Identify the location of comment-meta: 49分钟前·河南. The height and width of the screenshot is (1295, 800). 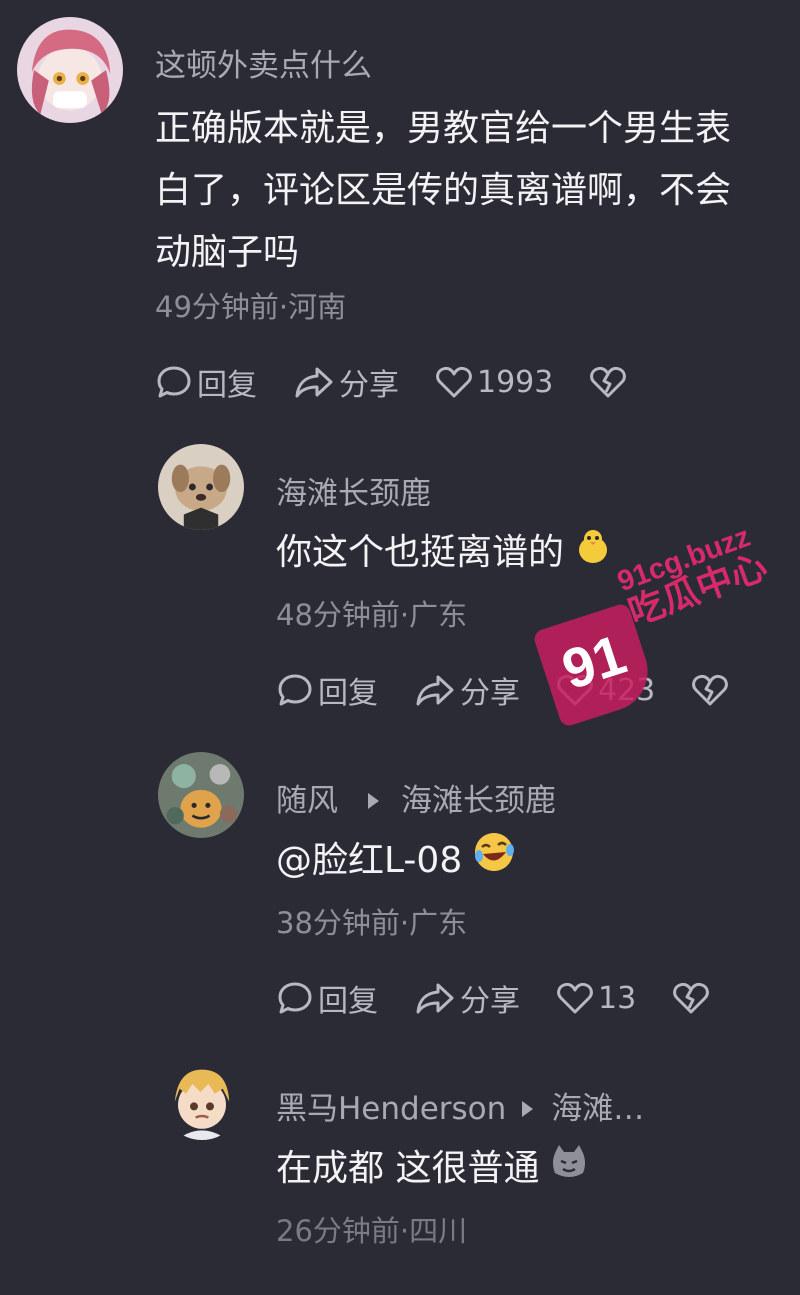
(251, 307).